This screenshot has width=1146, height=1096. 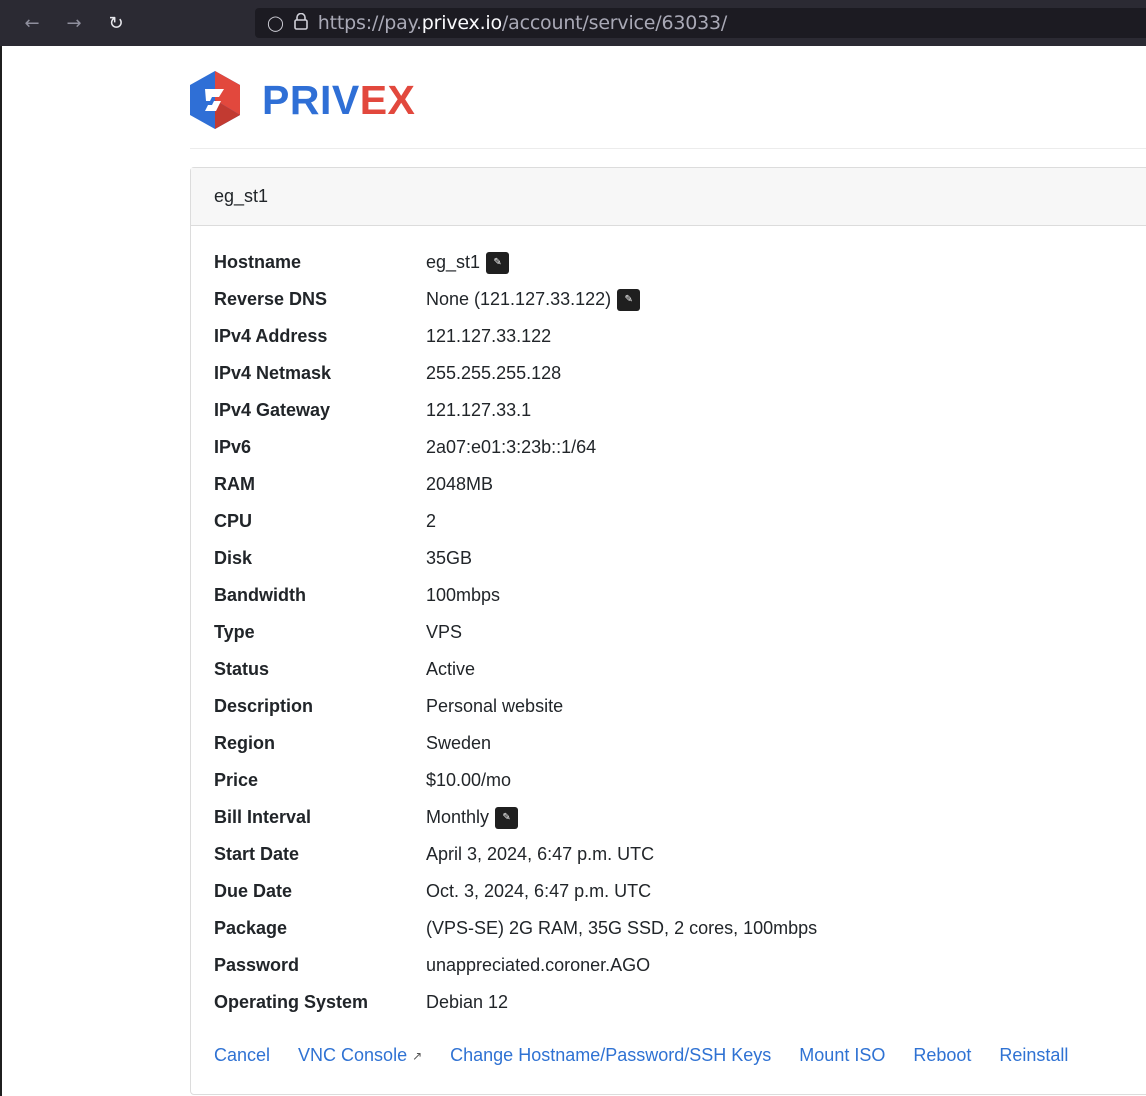 I want to click on detail-value: April 3, 2024, 6:47 p.m. UTC, so click(x=540, y=854).